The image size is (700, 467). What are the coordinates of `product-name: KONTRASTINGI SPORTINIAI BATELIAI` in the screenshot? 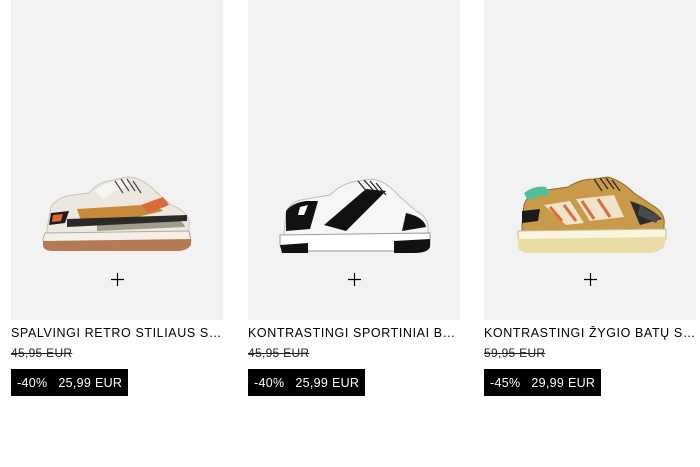 It's located at (354, 333).